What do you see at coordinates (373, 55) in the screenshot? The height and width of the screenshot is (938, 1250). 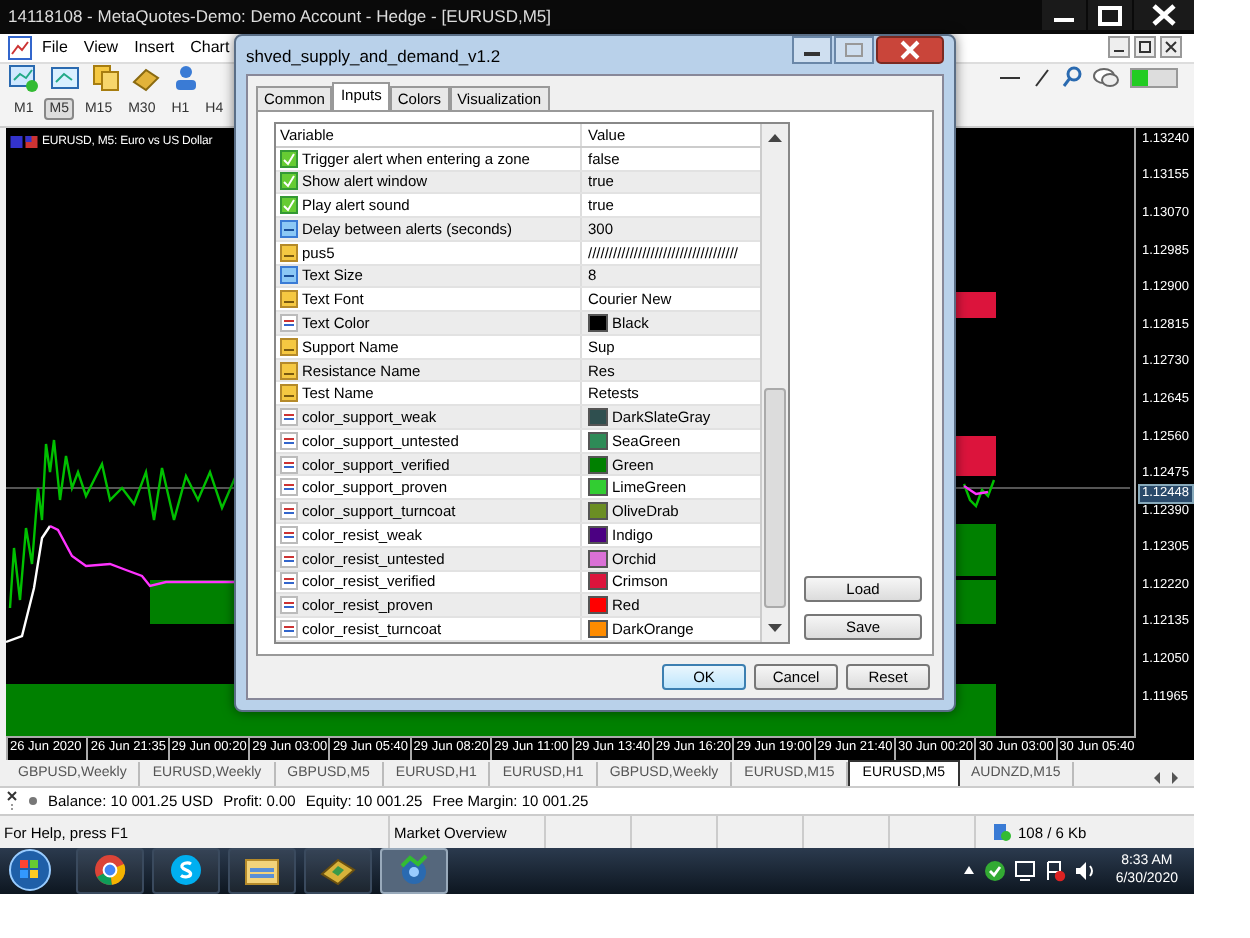 I see `dialog-title: shved_supply_and_demand_v1.2` at bounding box center [373, 55].